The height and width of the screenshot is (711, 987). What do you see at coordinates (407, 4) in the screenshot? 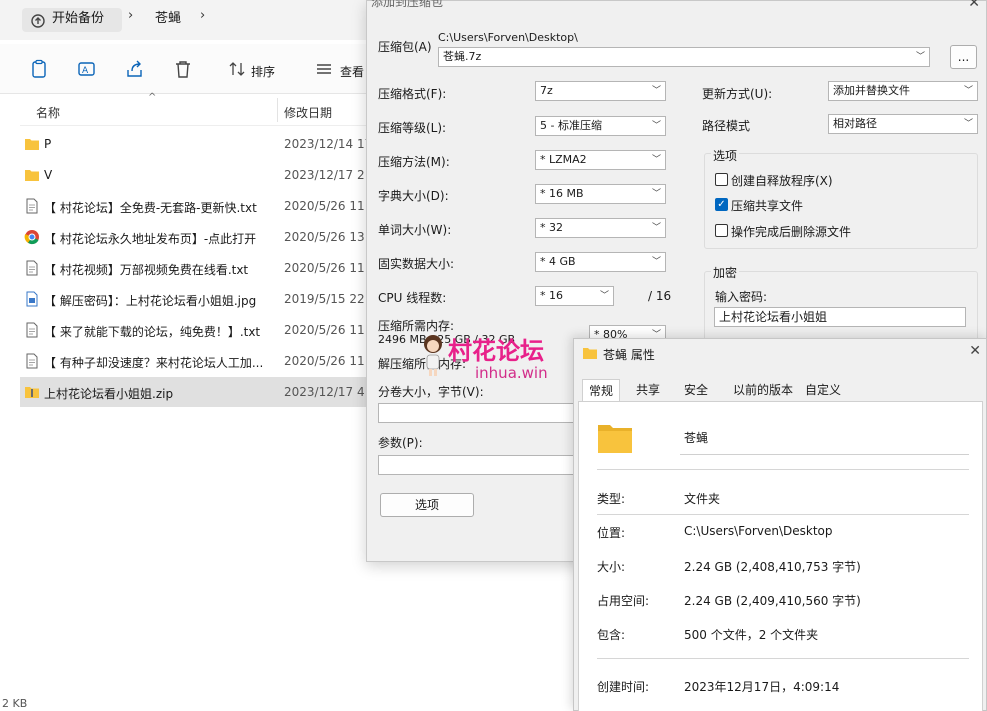
I see `dialog-title: 添加到压缩包` at bounding box center [407, 4].